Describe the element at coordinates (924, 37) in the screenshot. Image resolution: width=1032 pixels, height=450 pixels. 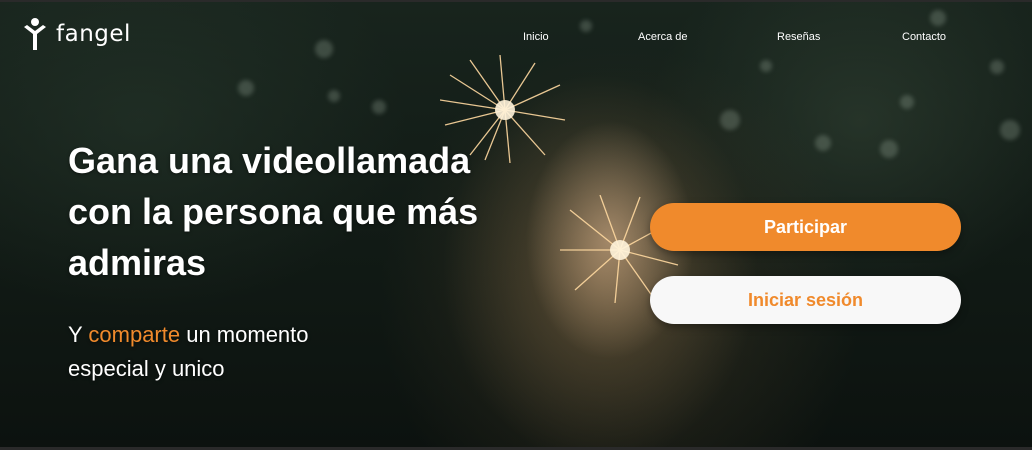
I see `nav-link-contacto: Contacto` at that location.